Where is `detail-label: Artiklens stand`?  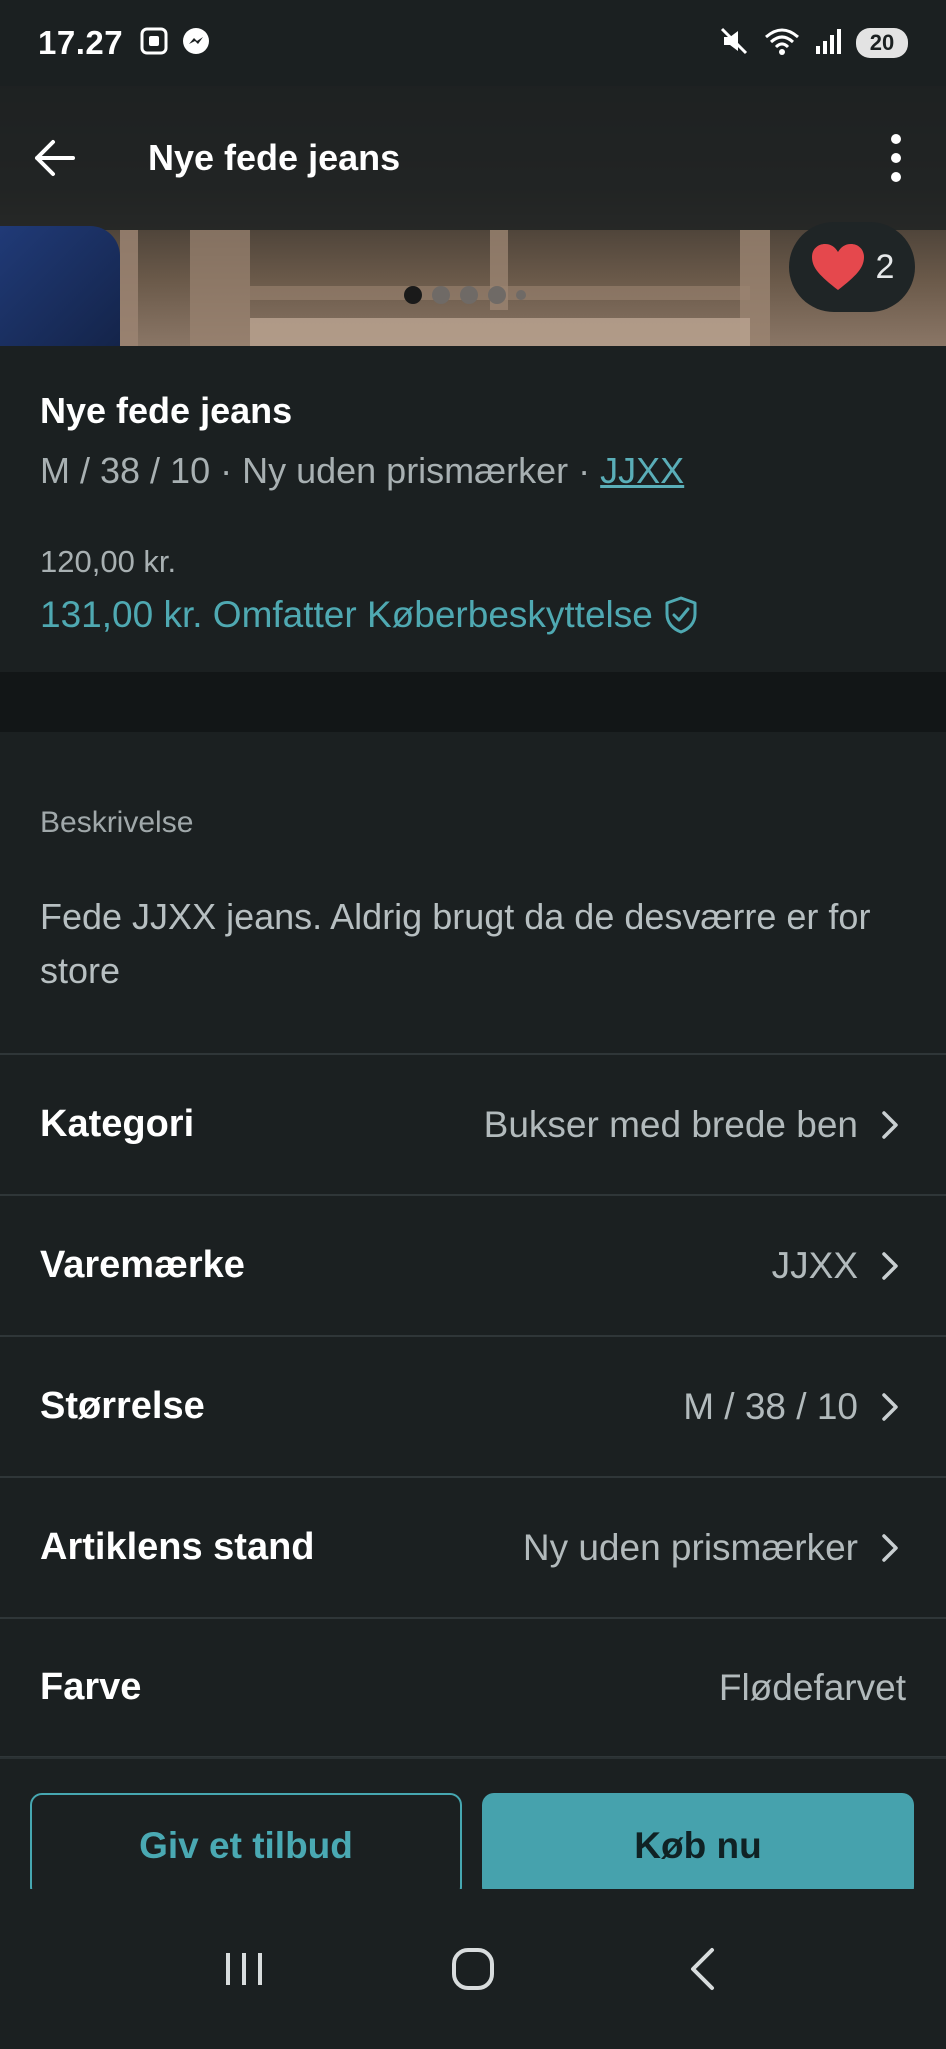 detail-label: Artiklens stand is located at coordinates (177, 1547).